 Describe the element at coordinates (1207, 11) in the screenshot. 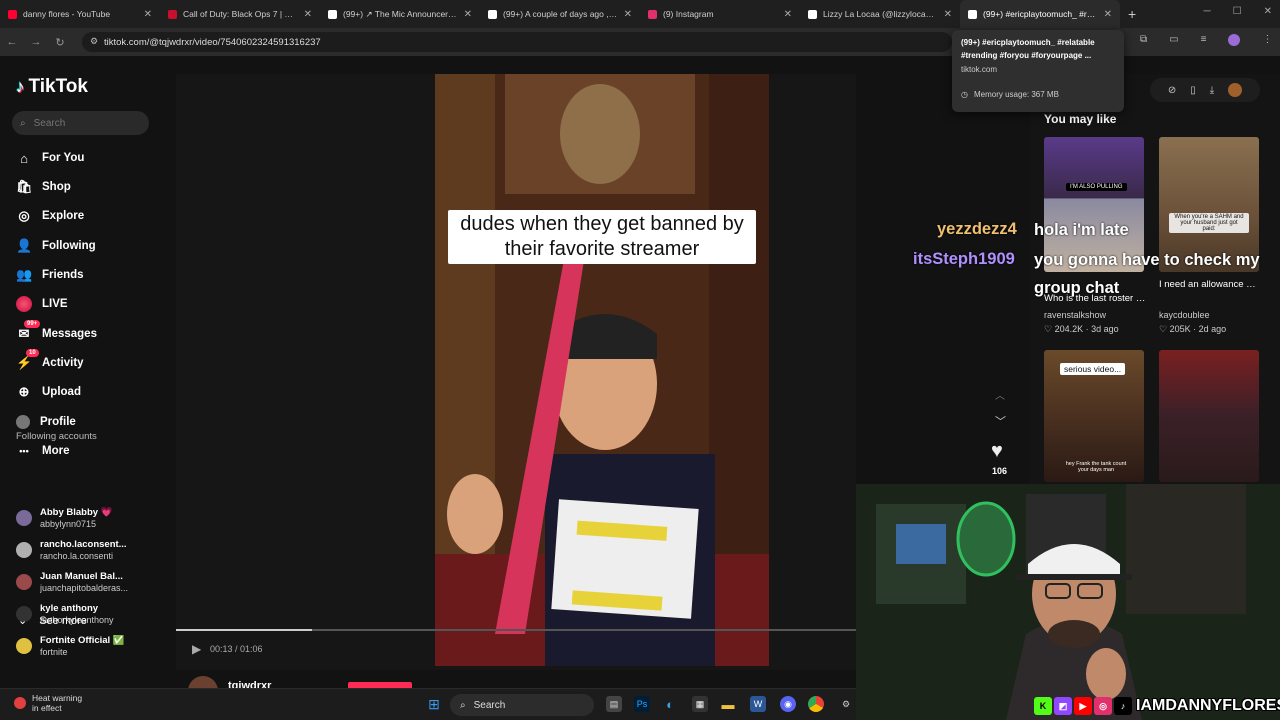

I see `minimize-icon: ─` at that location.